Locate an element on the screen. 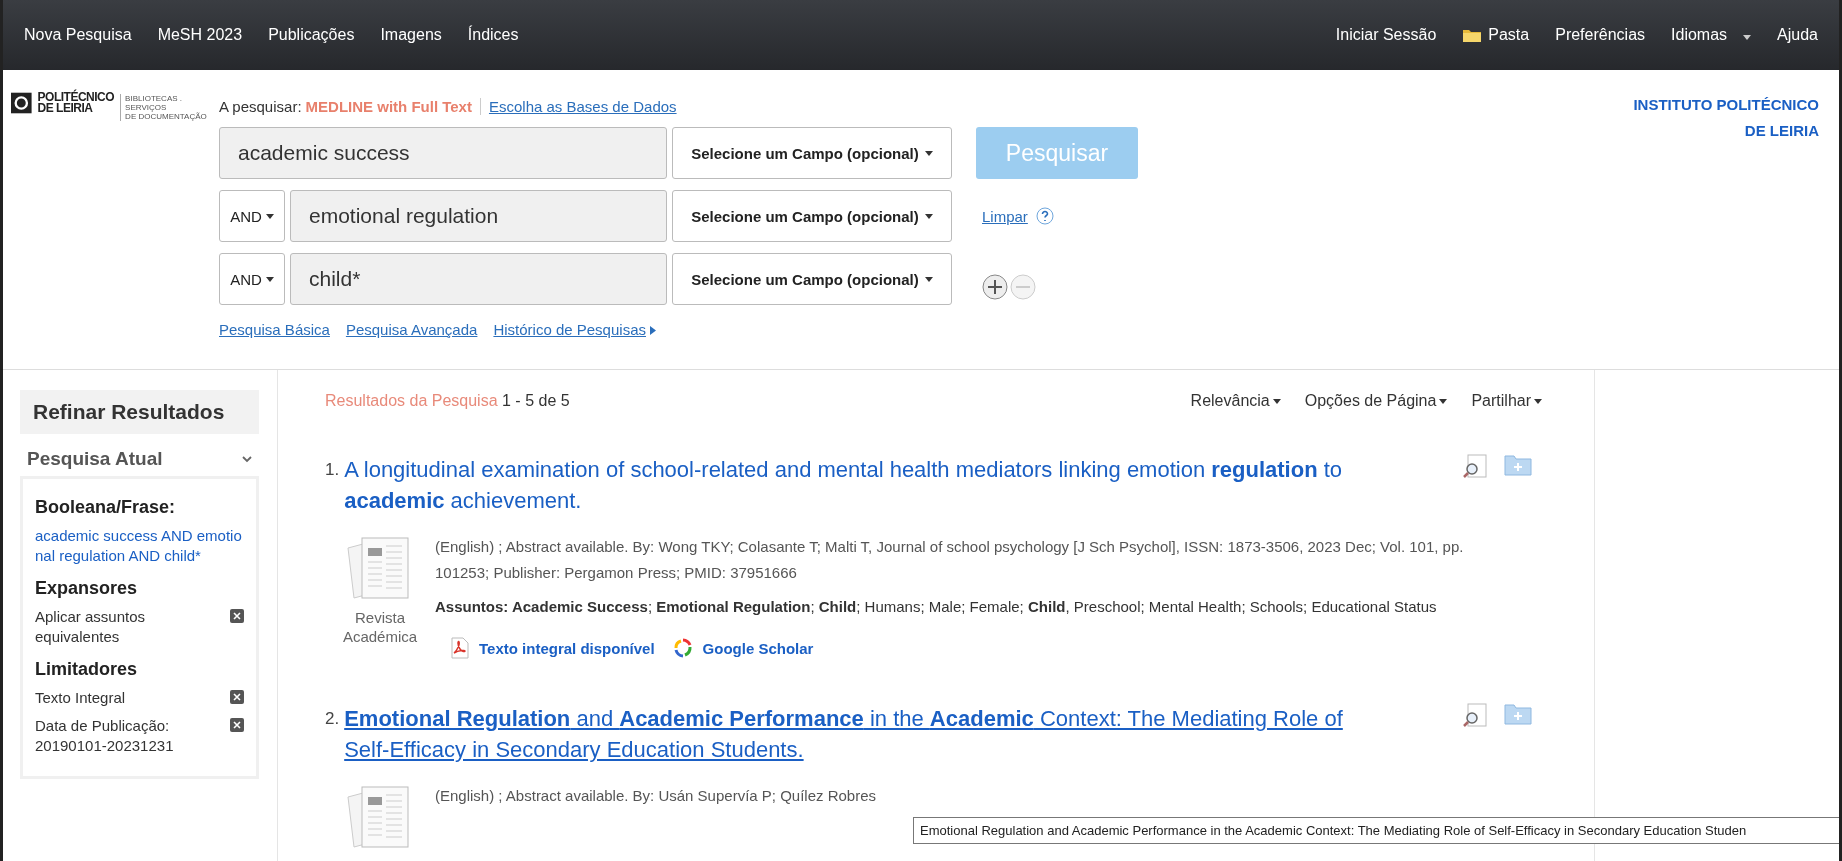  scholar-link: Google Scholar is located at coordinates (743, 648).